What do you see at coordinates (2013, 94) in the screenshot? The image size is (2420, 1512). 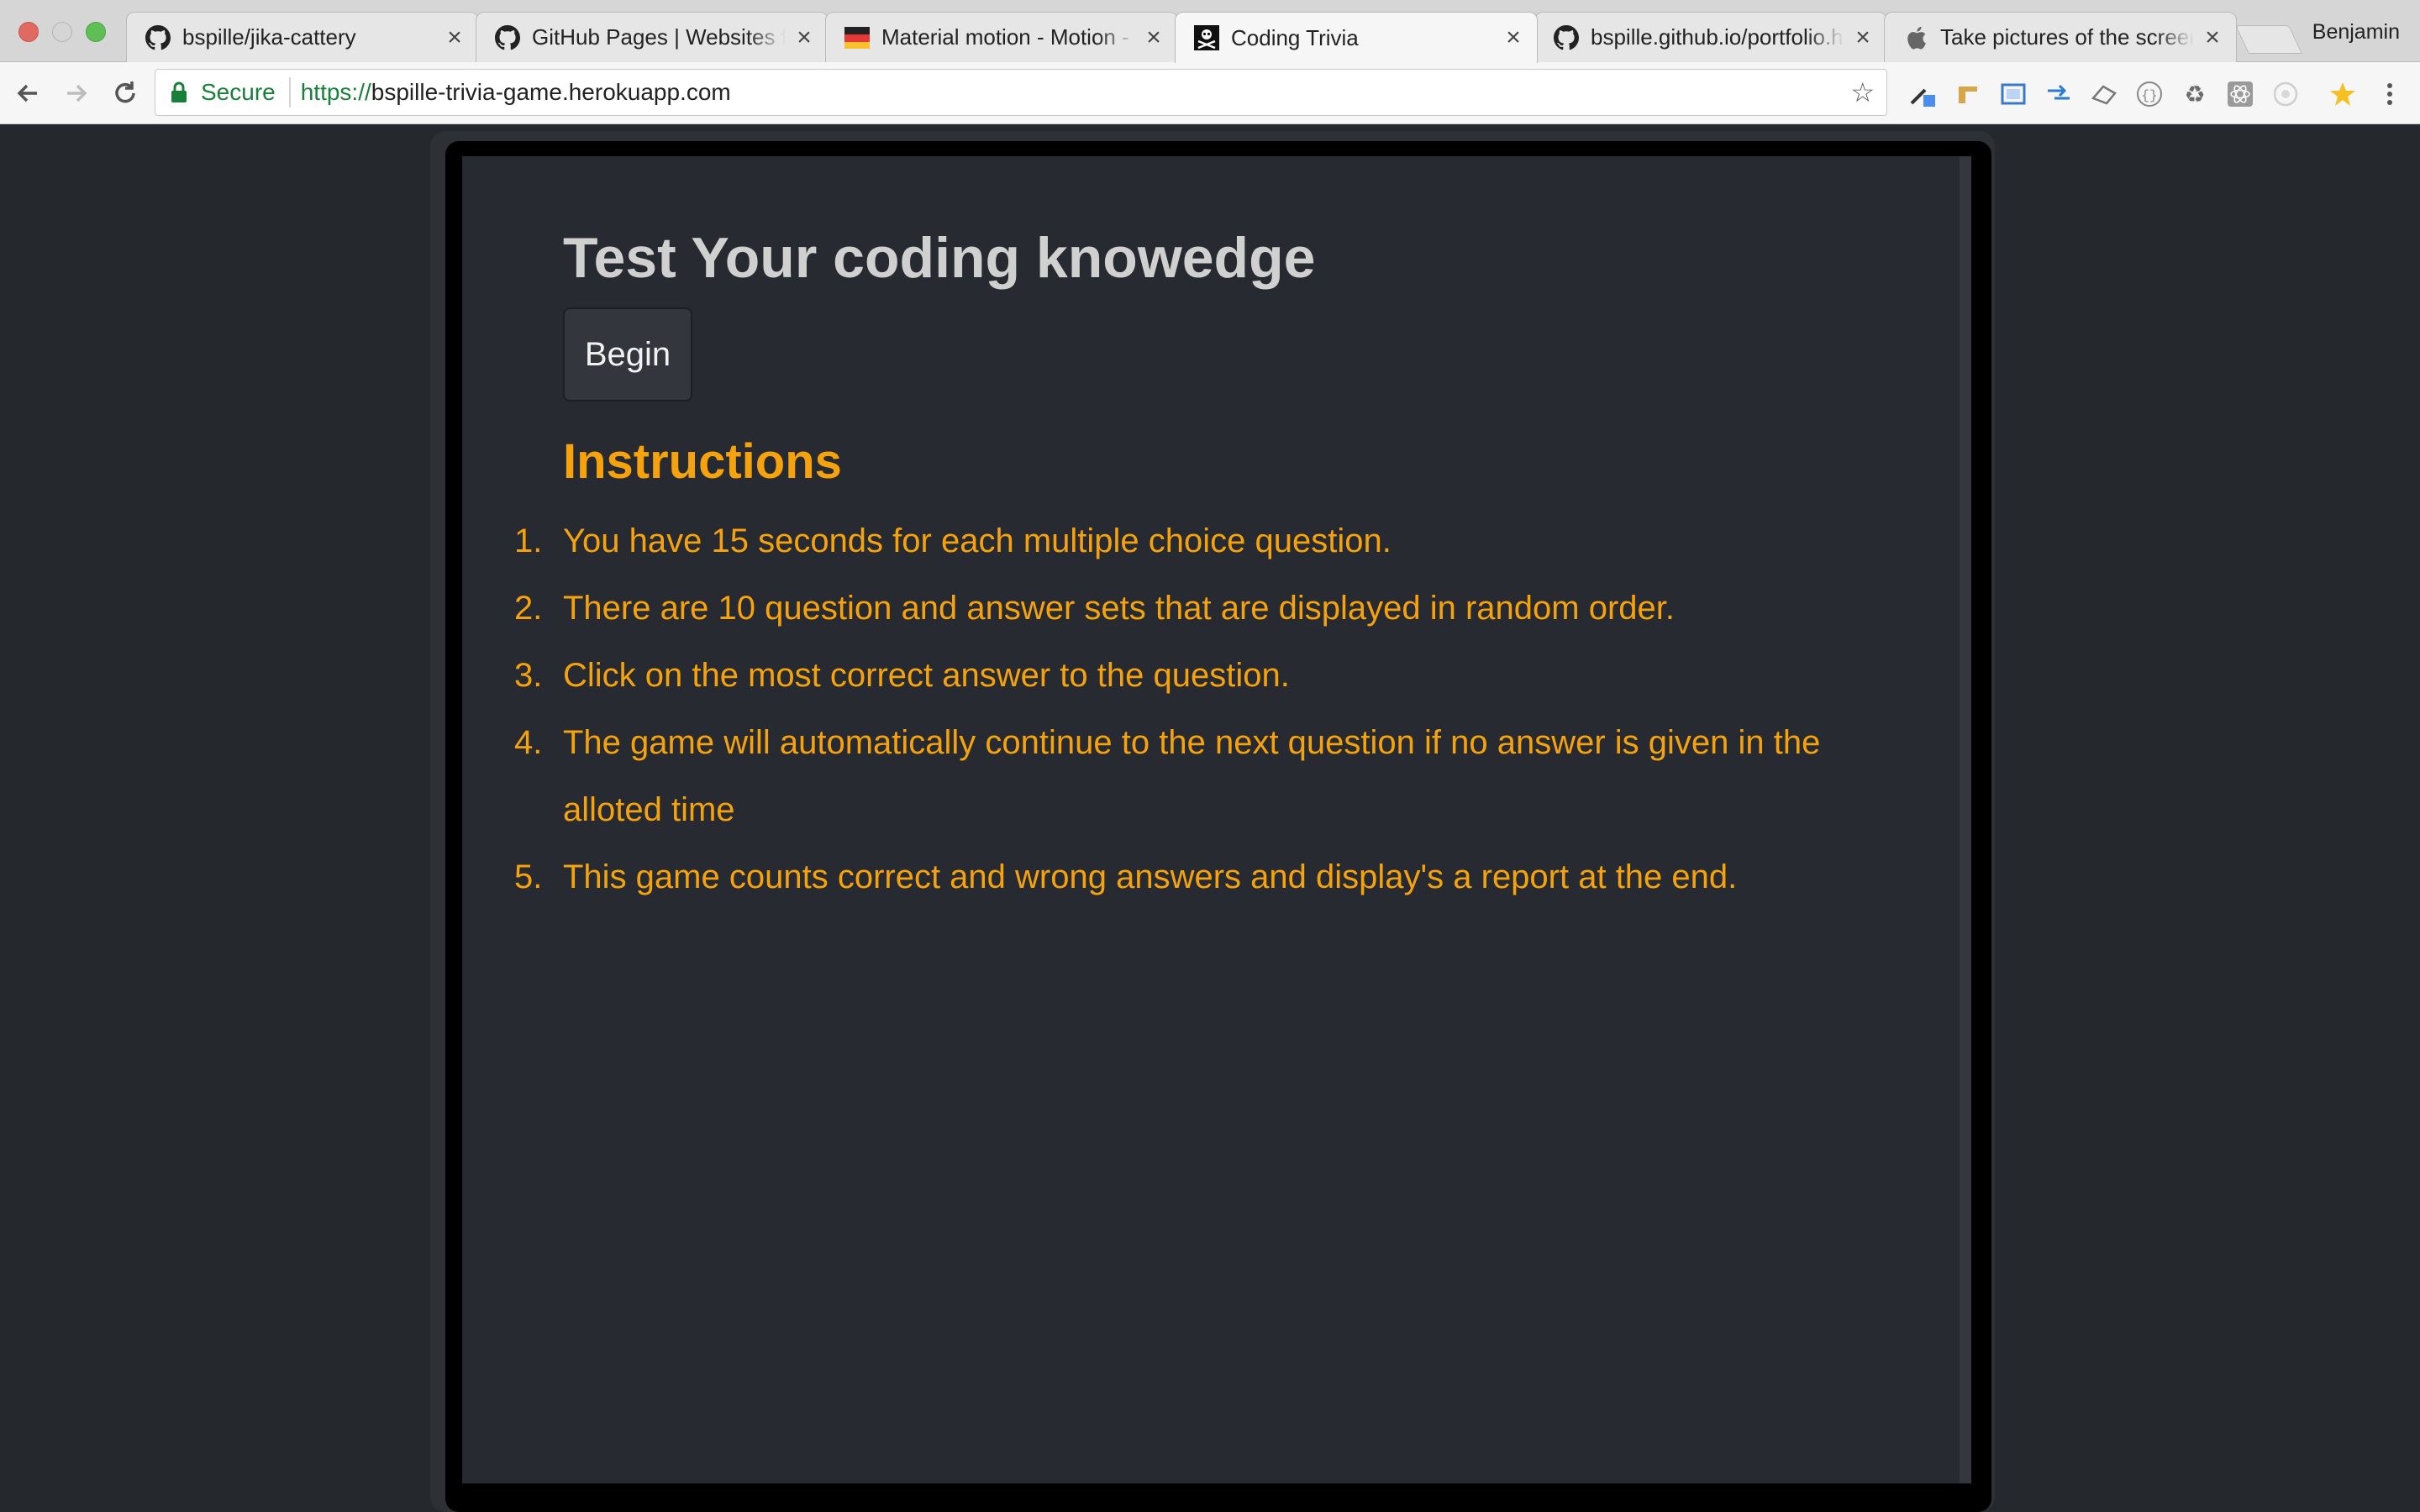 I see `screen-capture-extension-icon` at bounding box center [2013, 94].